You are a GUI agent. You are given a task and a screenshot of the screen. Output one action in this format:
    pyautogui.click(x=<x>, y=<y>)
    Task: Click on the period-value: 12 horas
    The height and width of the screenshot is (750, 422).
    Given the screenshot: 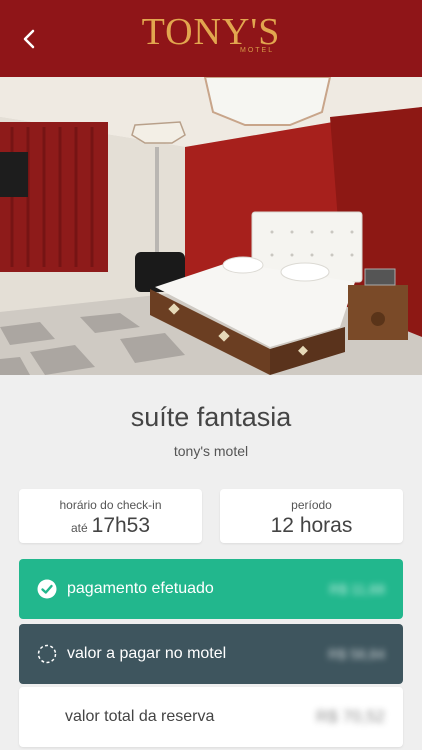 What is the action you would take?
    pyautogui.click(x=311, y=525)
    